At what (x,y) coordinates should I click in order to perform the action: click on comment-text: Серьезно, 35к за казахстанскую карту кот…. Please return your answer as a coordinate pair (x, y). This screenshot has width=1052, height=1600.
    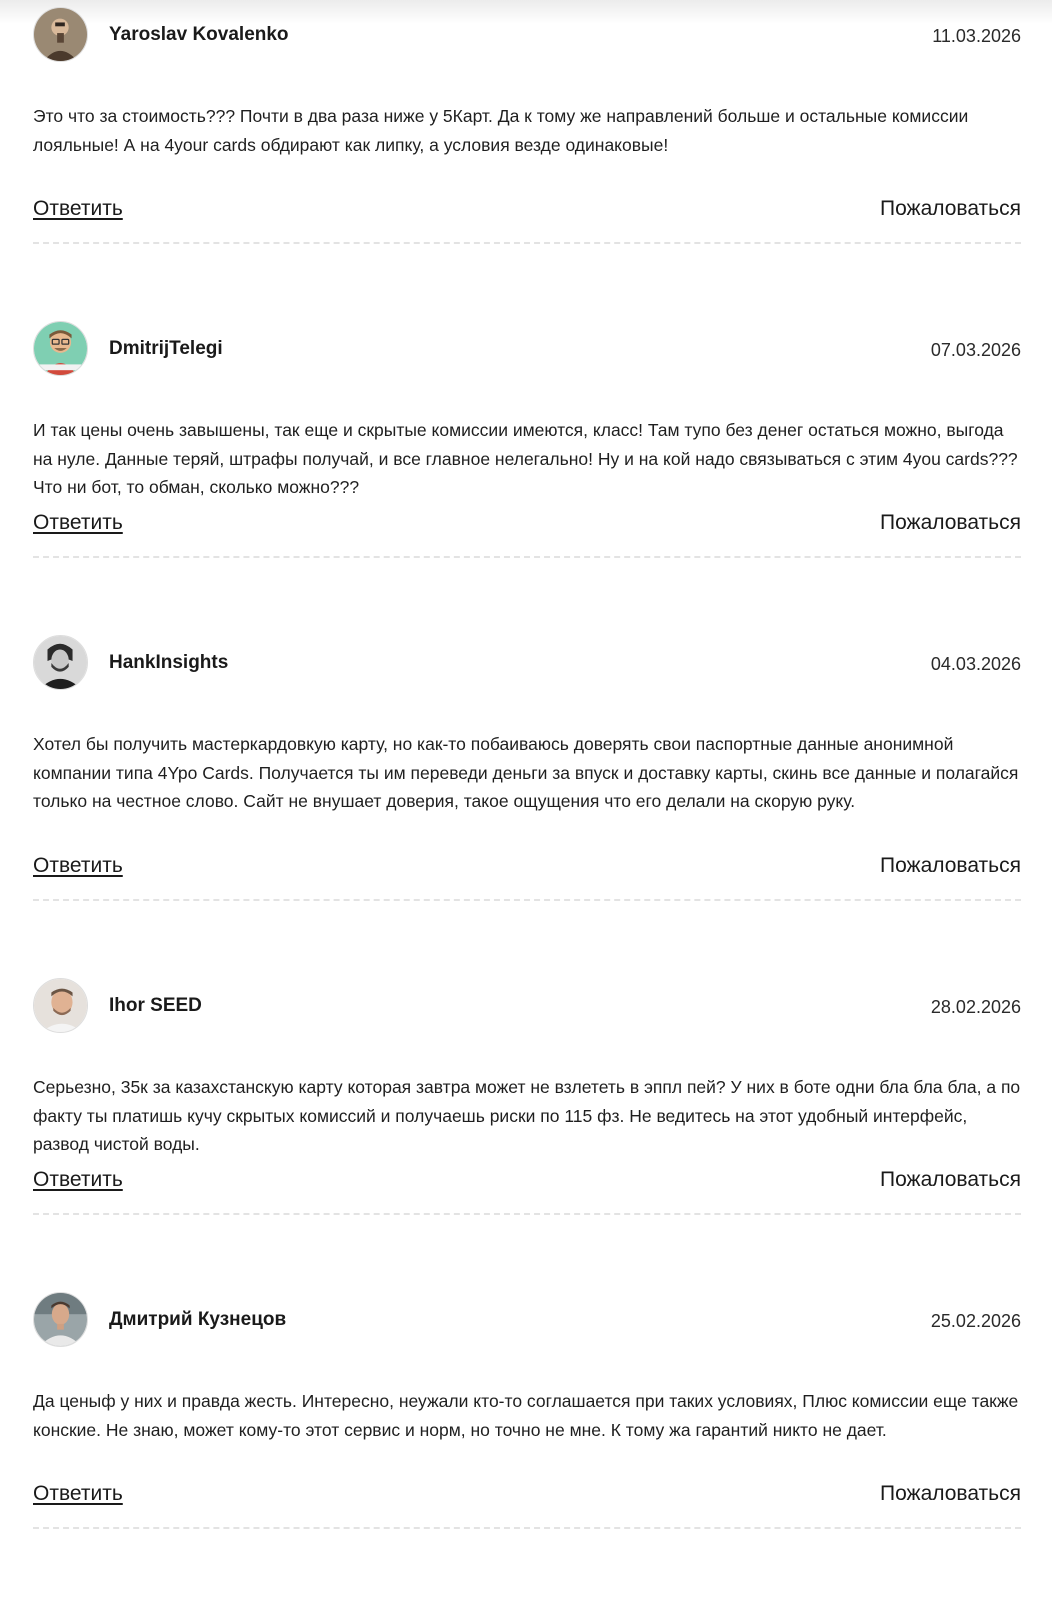
    Looking at the image, I should click on (527, 1116).